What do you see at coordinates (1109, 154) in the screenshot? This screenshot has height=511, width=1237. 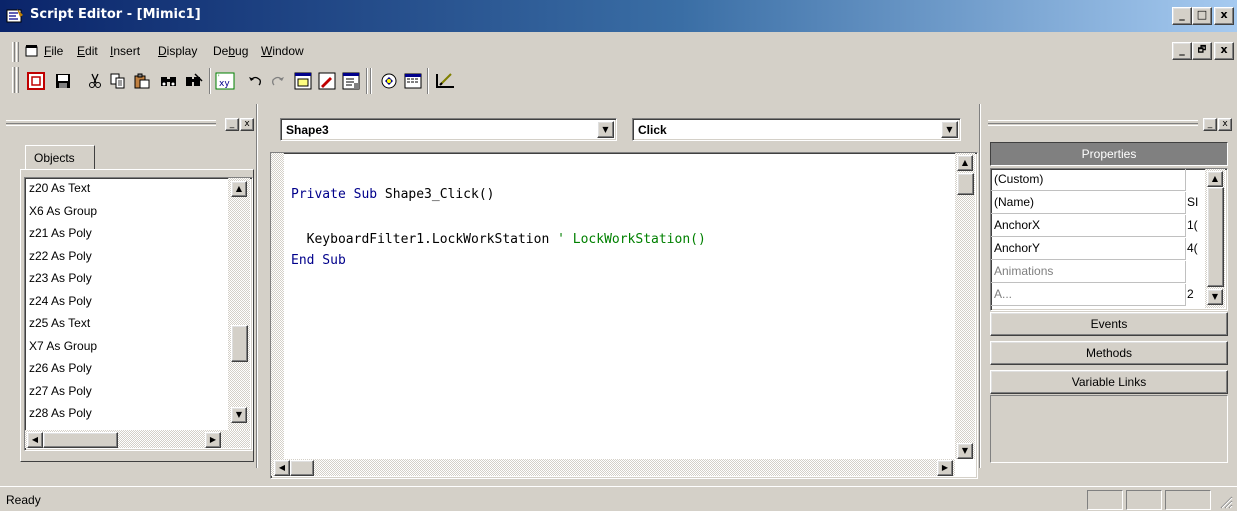 I see `properties-header: Properties` at bounding box center [1109, 154].